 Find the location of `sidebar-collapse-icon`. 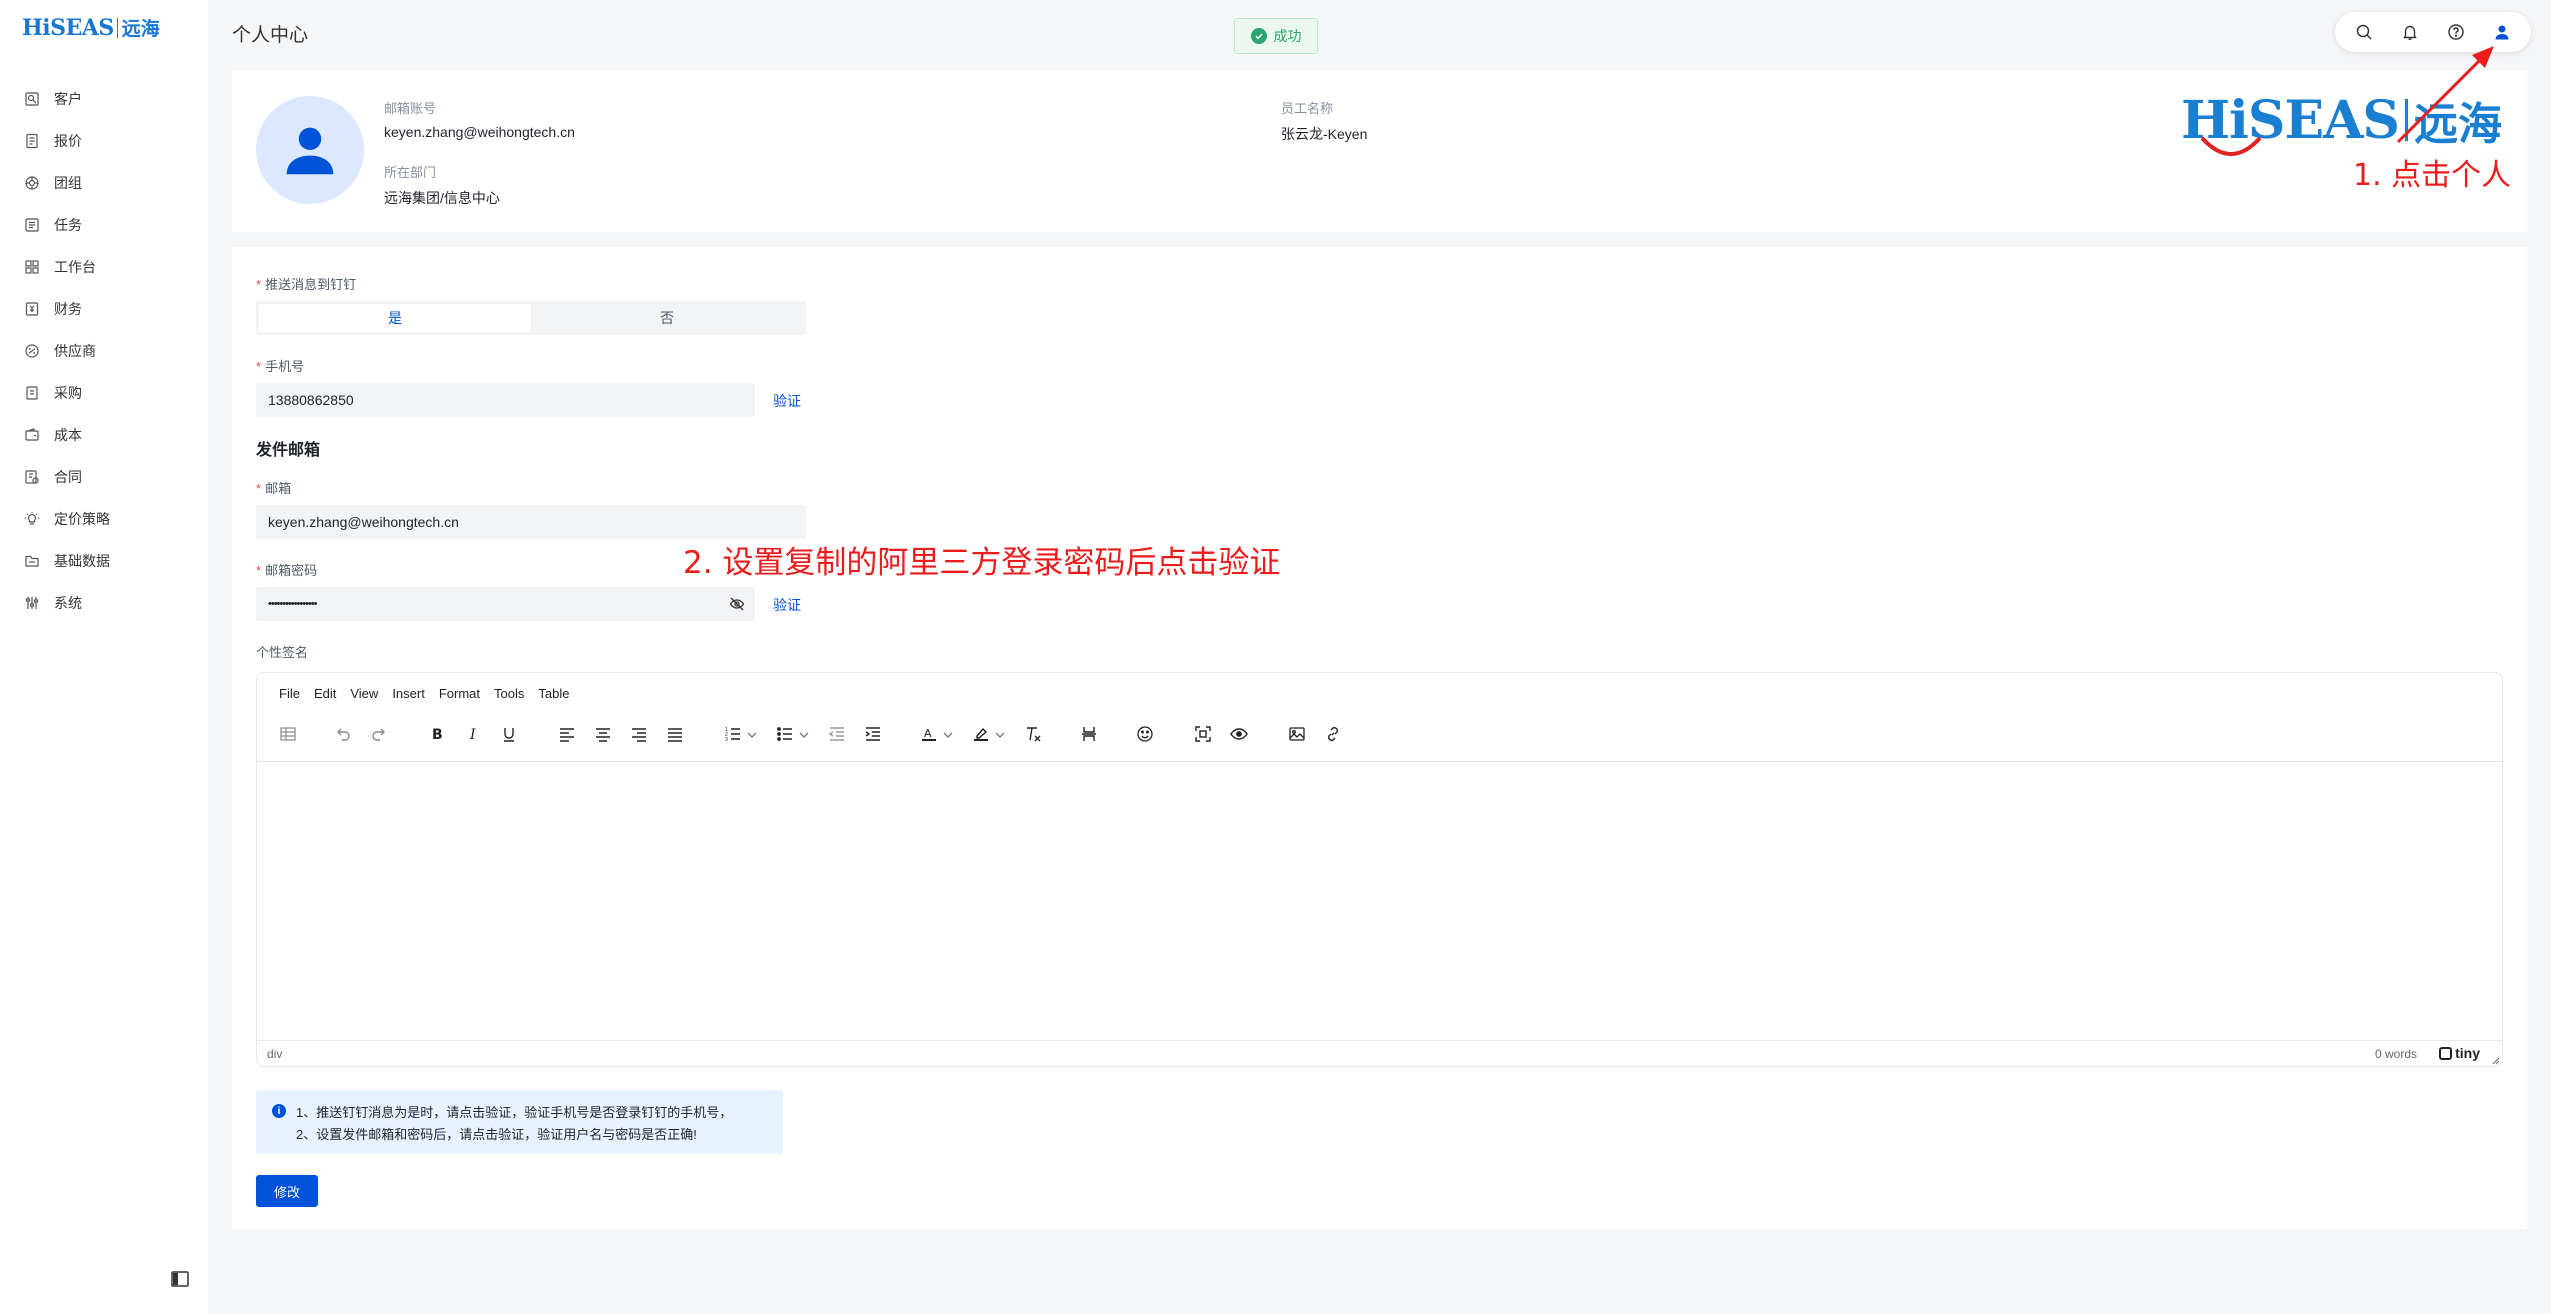

sidebar-collapse-icon is located at coordinates (180, 1279).